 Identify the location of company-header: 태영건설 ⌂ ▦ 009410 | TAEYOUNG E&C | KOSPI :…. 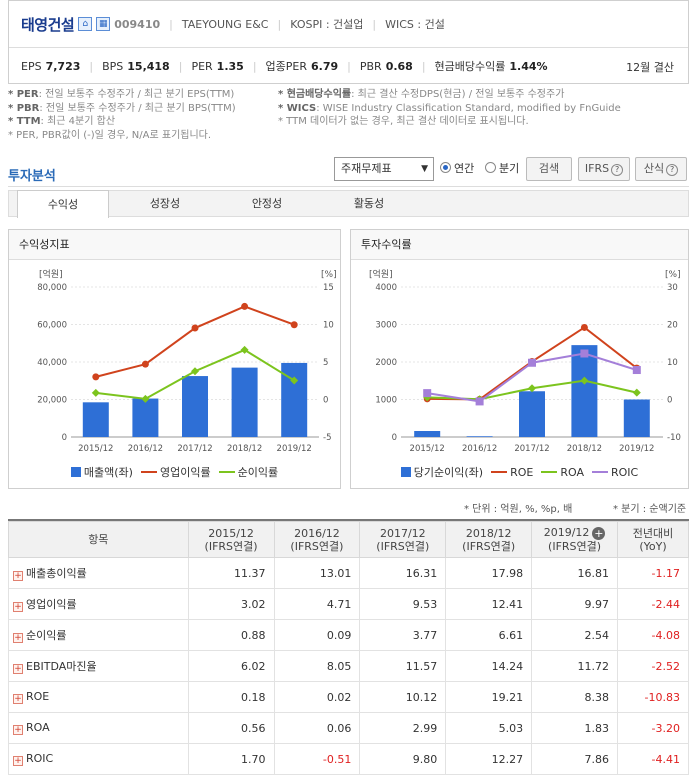
(348, 42).